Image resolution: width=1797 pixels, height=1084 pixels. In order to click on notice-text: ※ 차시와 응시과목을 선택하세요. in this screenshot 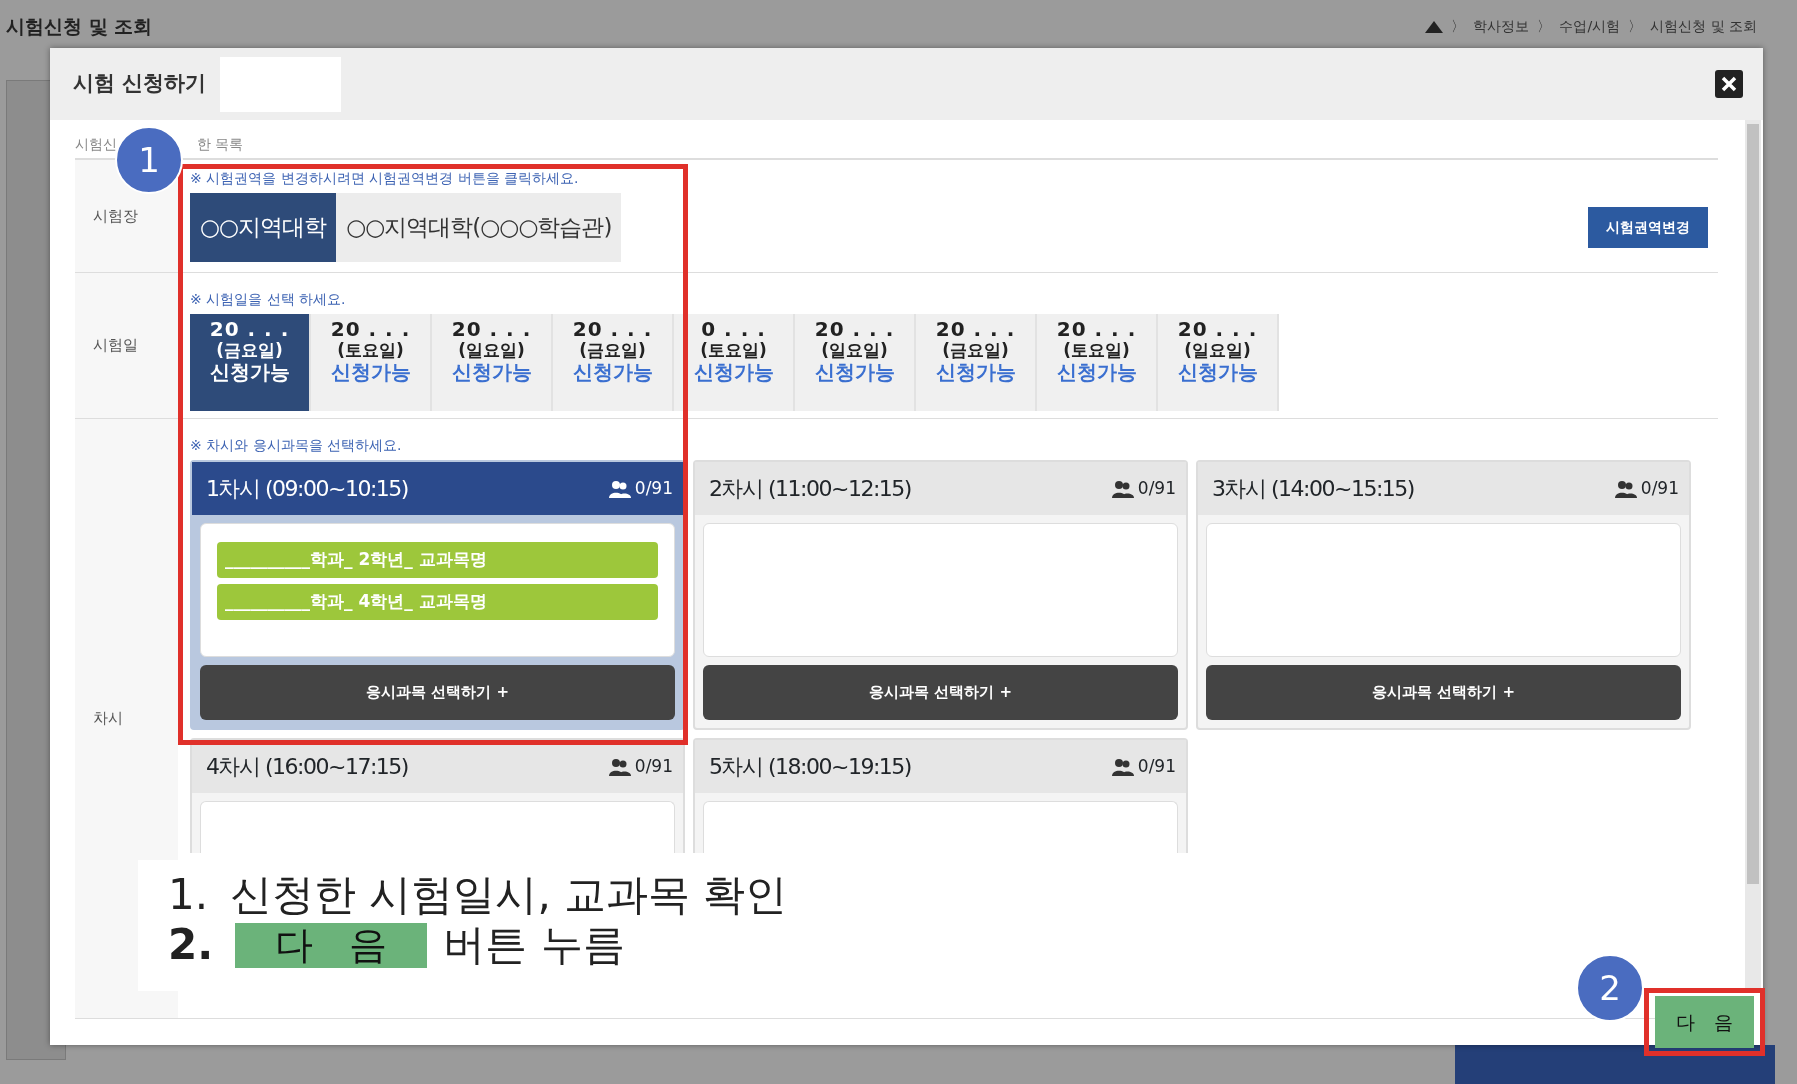, I will do `click(296, 445)`.